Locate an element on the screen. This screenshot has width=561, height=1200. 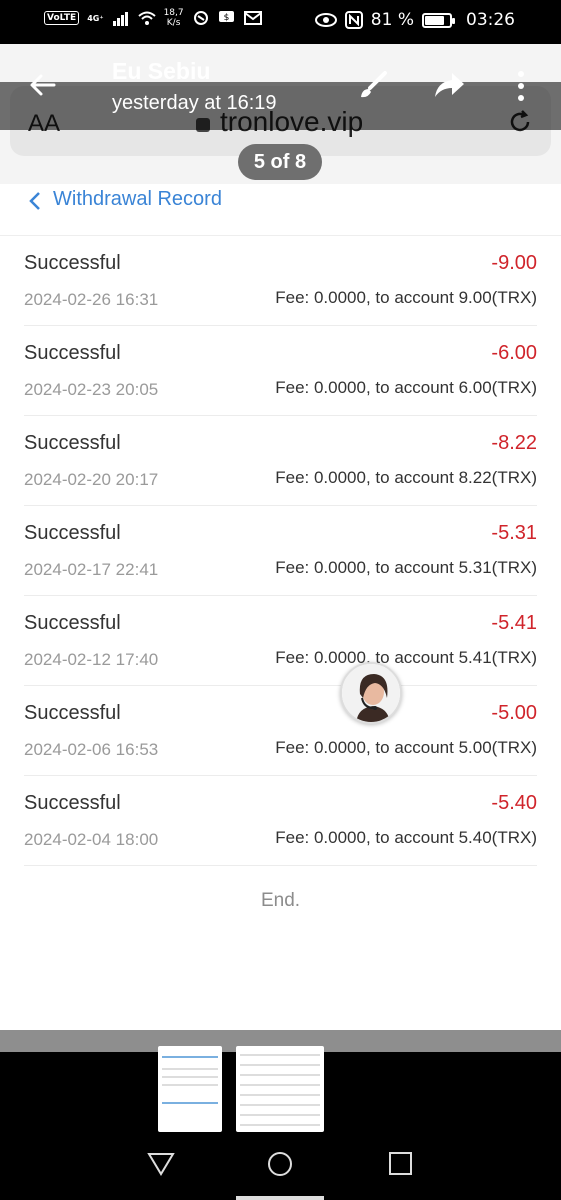
sent-time: yesterday at 16:19 is located at coordinates (194, 103).